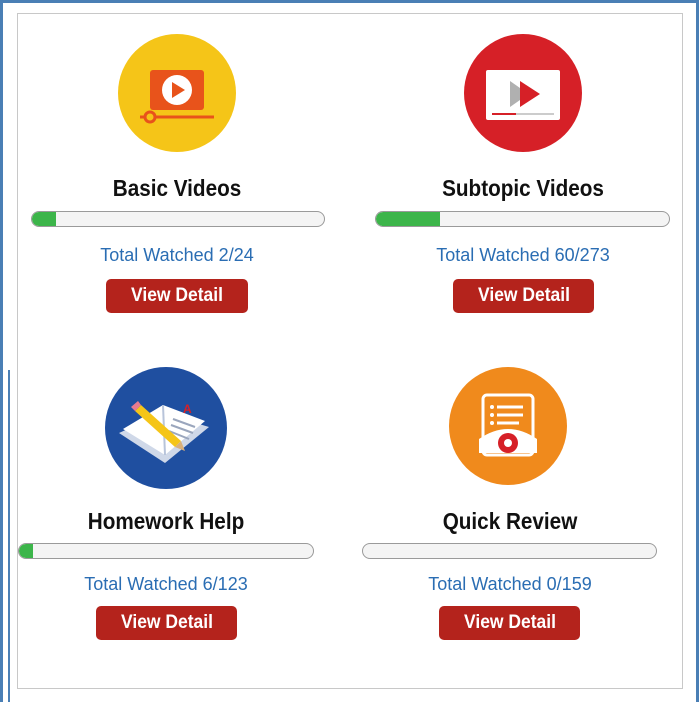  I want to click on frame-top-border, so click(349, 1).